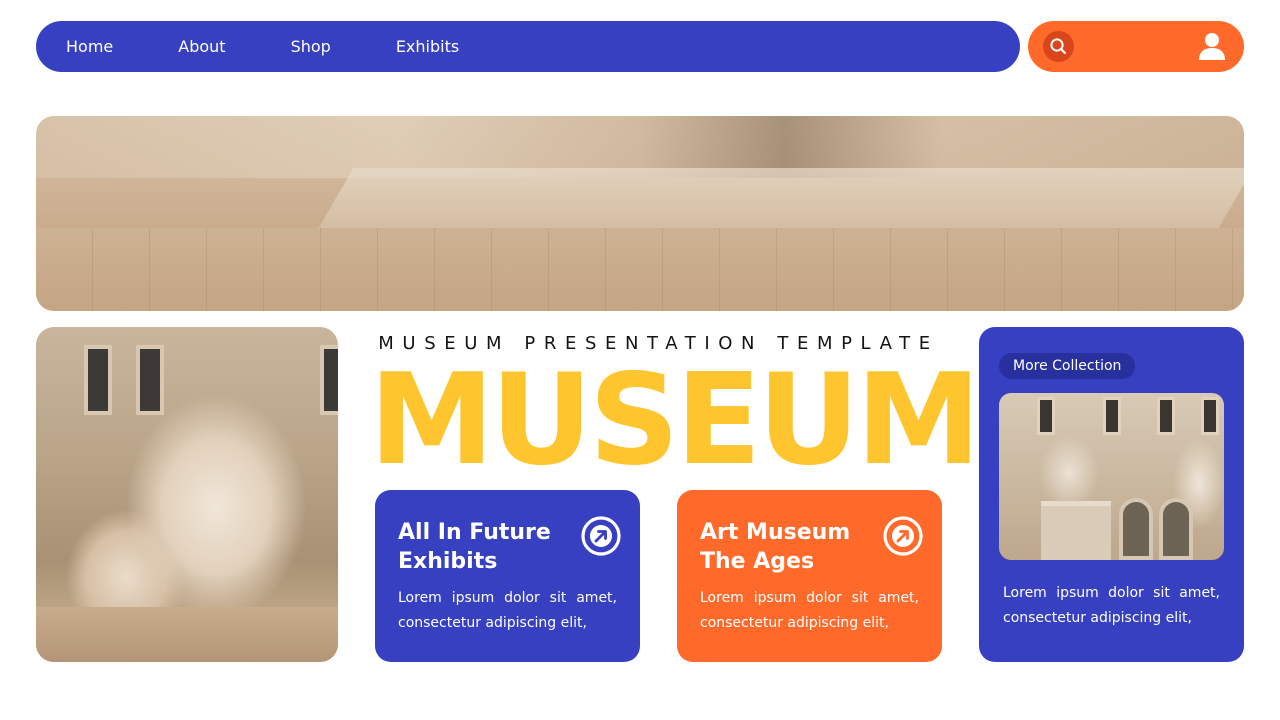  What do you see at coordinates (201, 46) in the screenshot?
I see `nav-item-about: About` at bounding box center [201, 46].